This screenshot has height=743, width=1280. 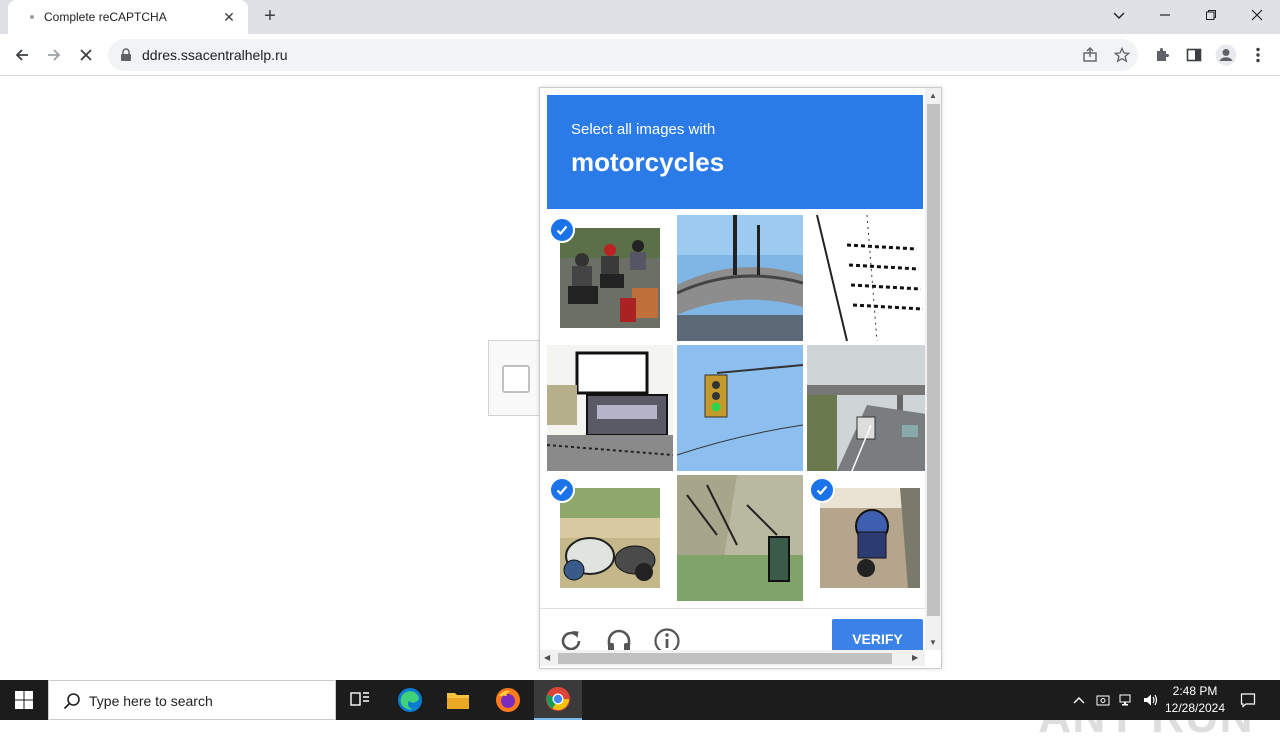 What do you see at coordinates (1119, 15) in the screenshot?
I see `tab-search-chevron-icon` at bounding box center [1119, 15].